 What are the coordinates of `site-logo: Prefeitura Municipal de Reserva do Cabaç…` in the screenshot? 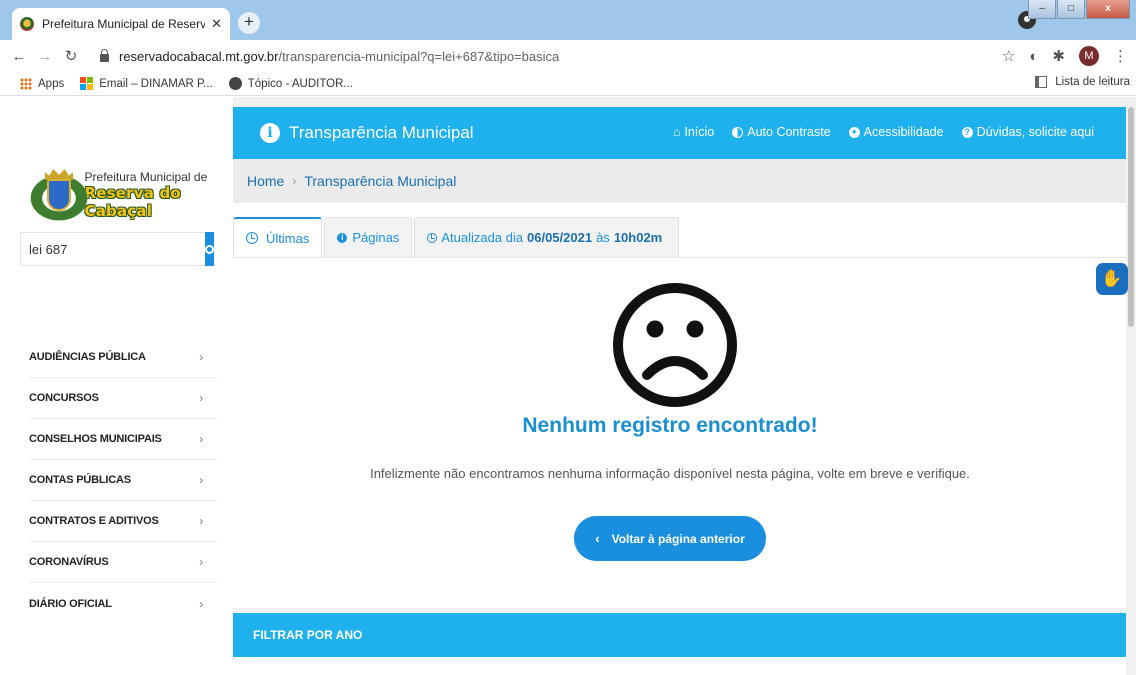 It's located at (131, 195).